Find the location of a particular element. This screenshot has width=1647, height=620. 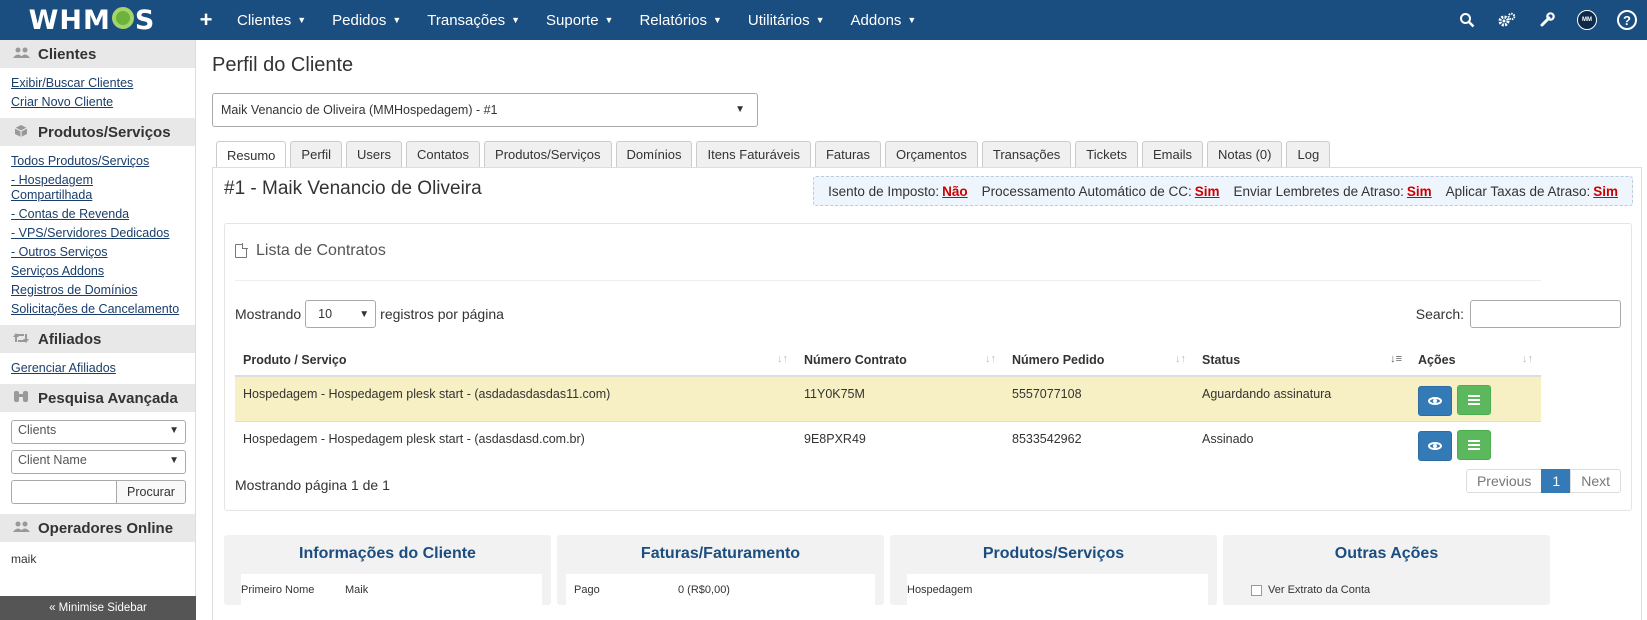

sidebar-links-afiliados: Gerenciar Afiliados is located at coordinates (97, 368).